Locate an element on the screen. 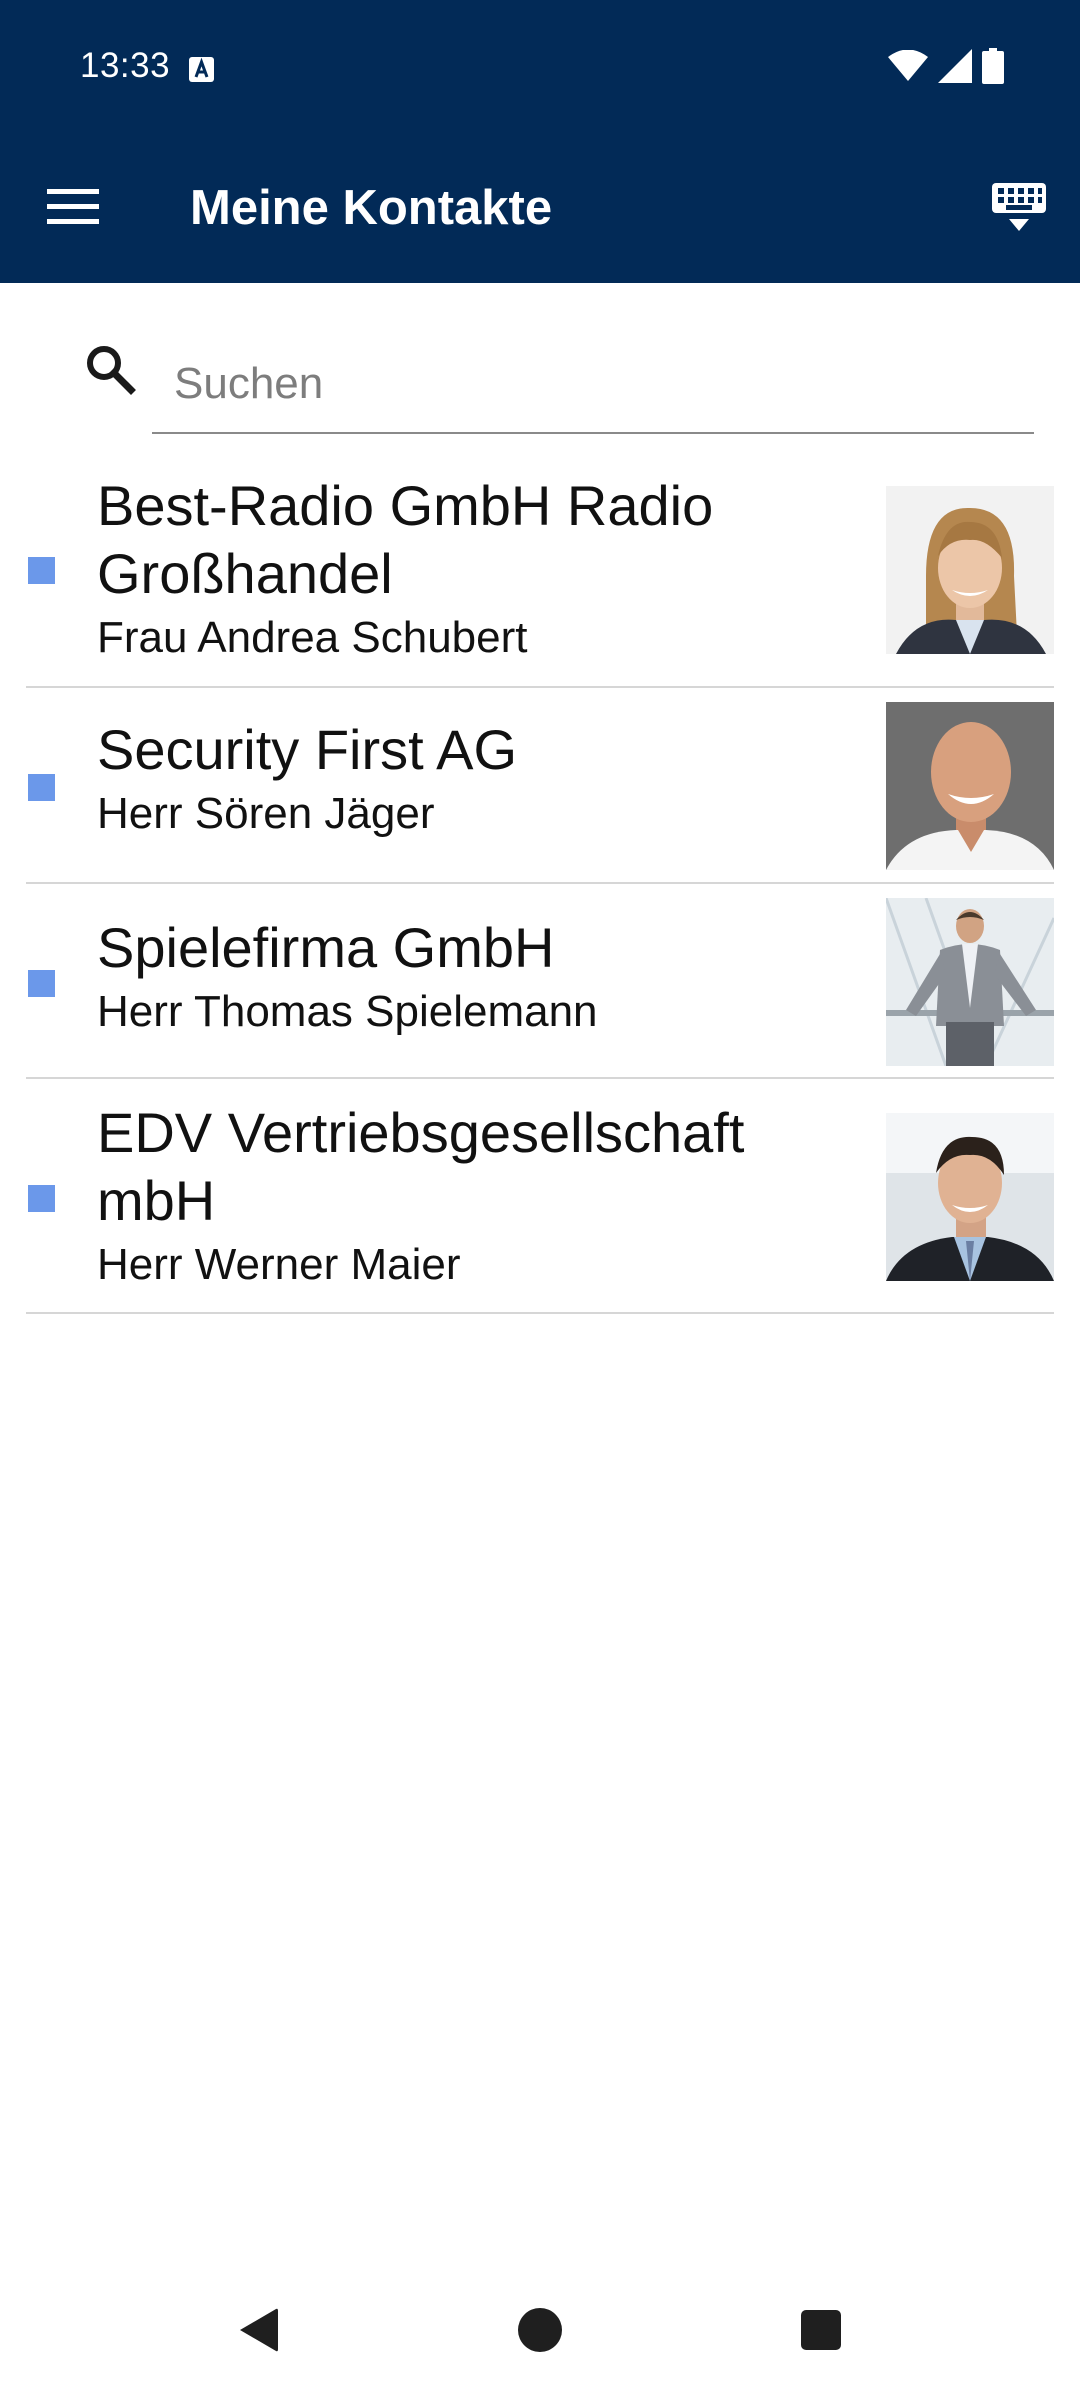  menu-button is located at coordinates (73, 209).